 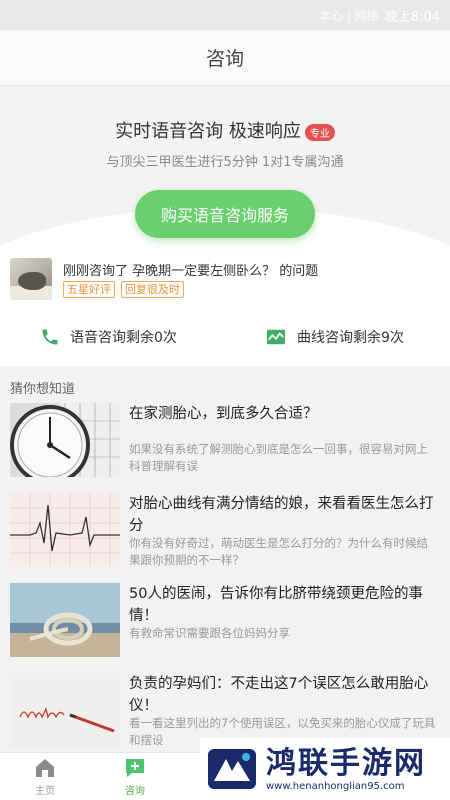 I want to click on voice-consult-label: 语音咨询剩余0次, so click(x=123, y=338).